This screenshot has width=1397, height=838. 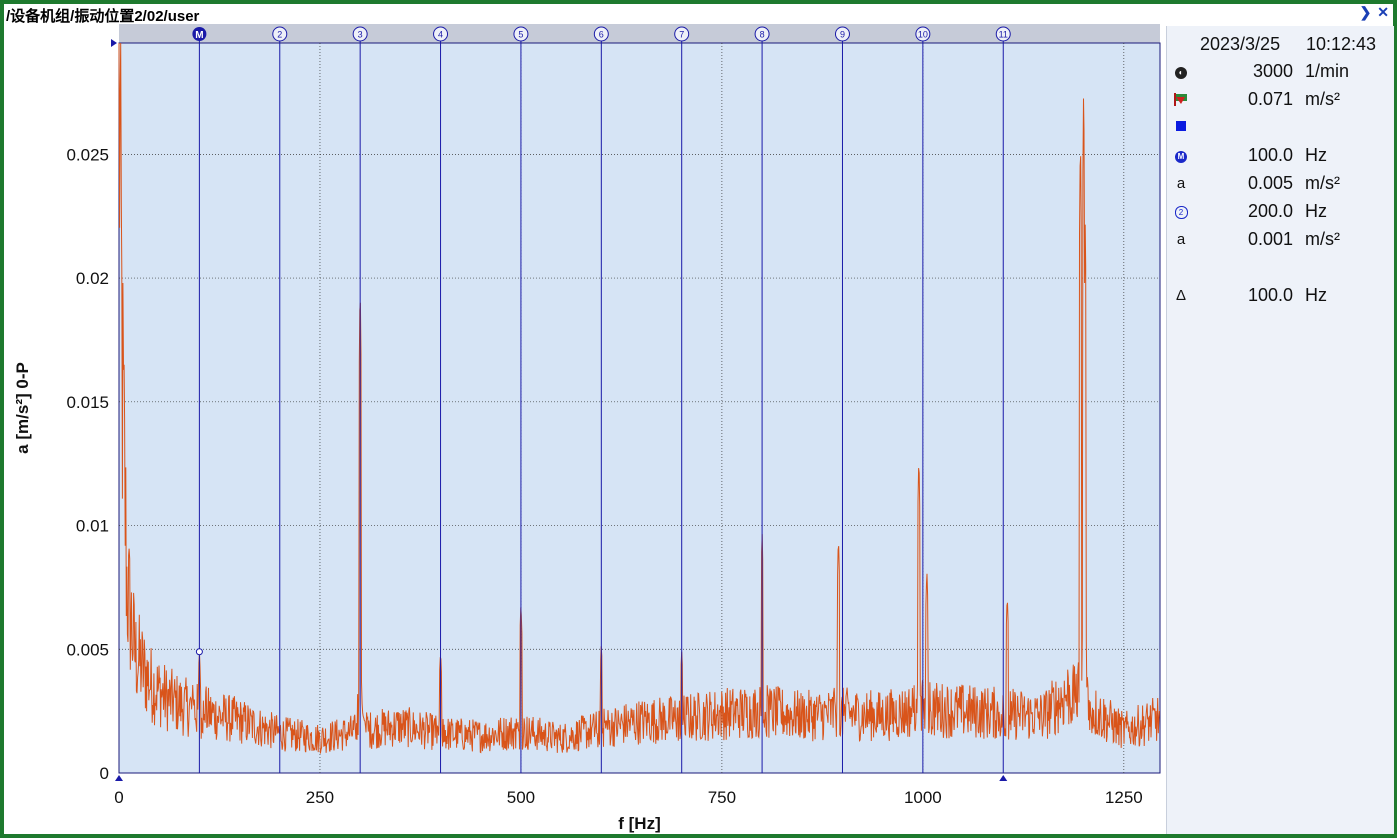 I want to click on x-axis-label: f [Hz], so click(x=639, y=823).